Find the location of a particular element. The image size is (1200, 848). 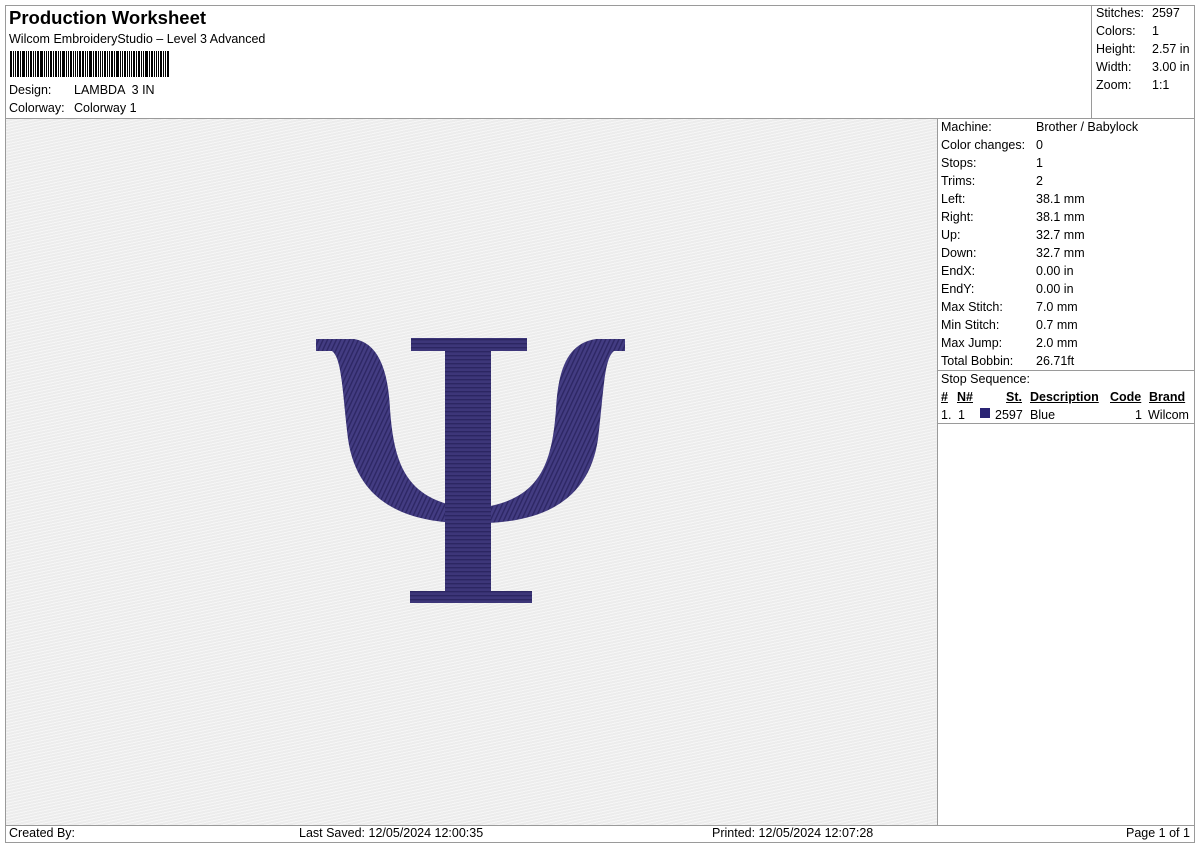

detail-row: Down: 32.7 mm is located at coordinates (1013, 253).